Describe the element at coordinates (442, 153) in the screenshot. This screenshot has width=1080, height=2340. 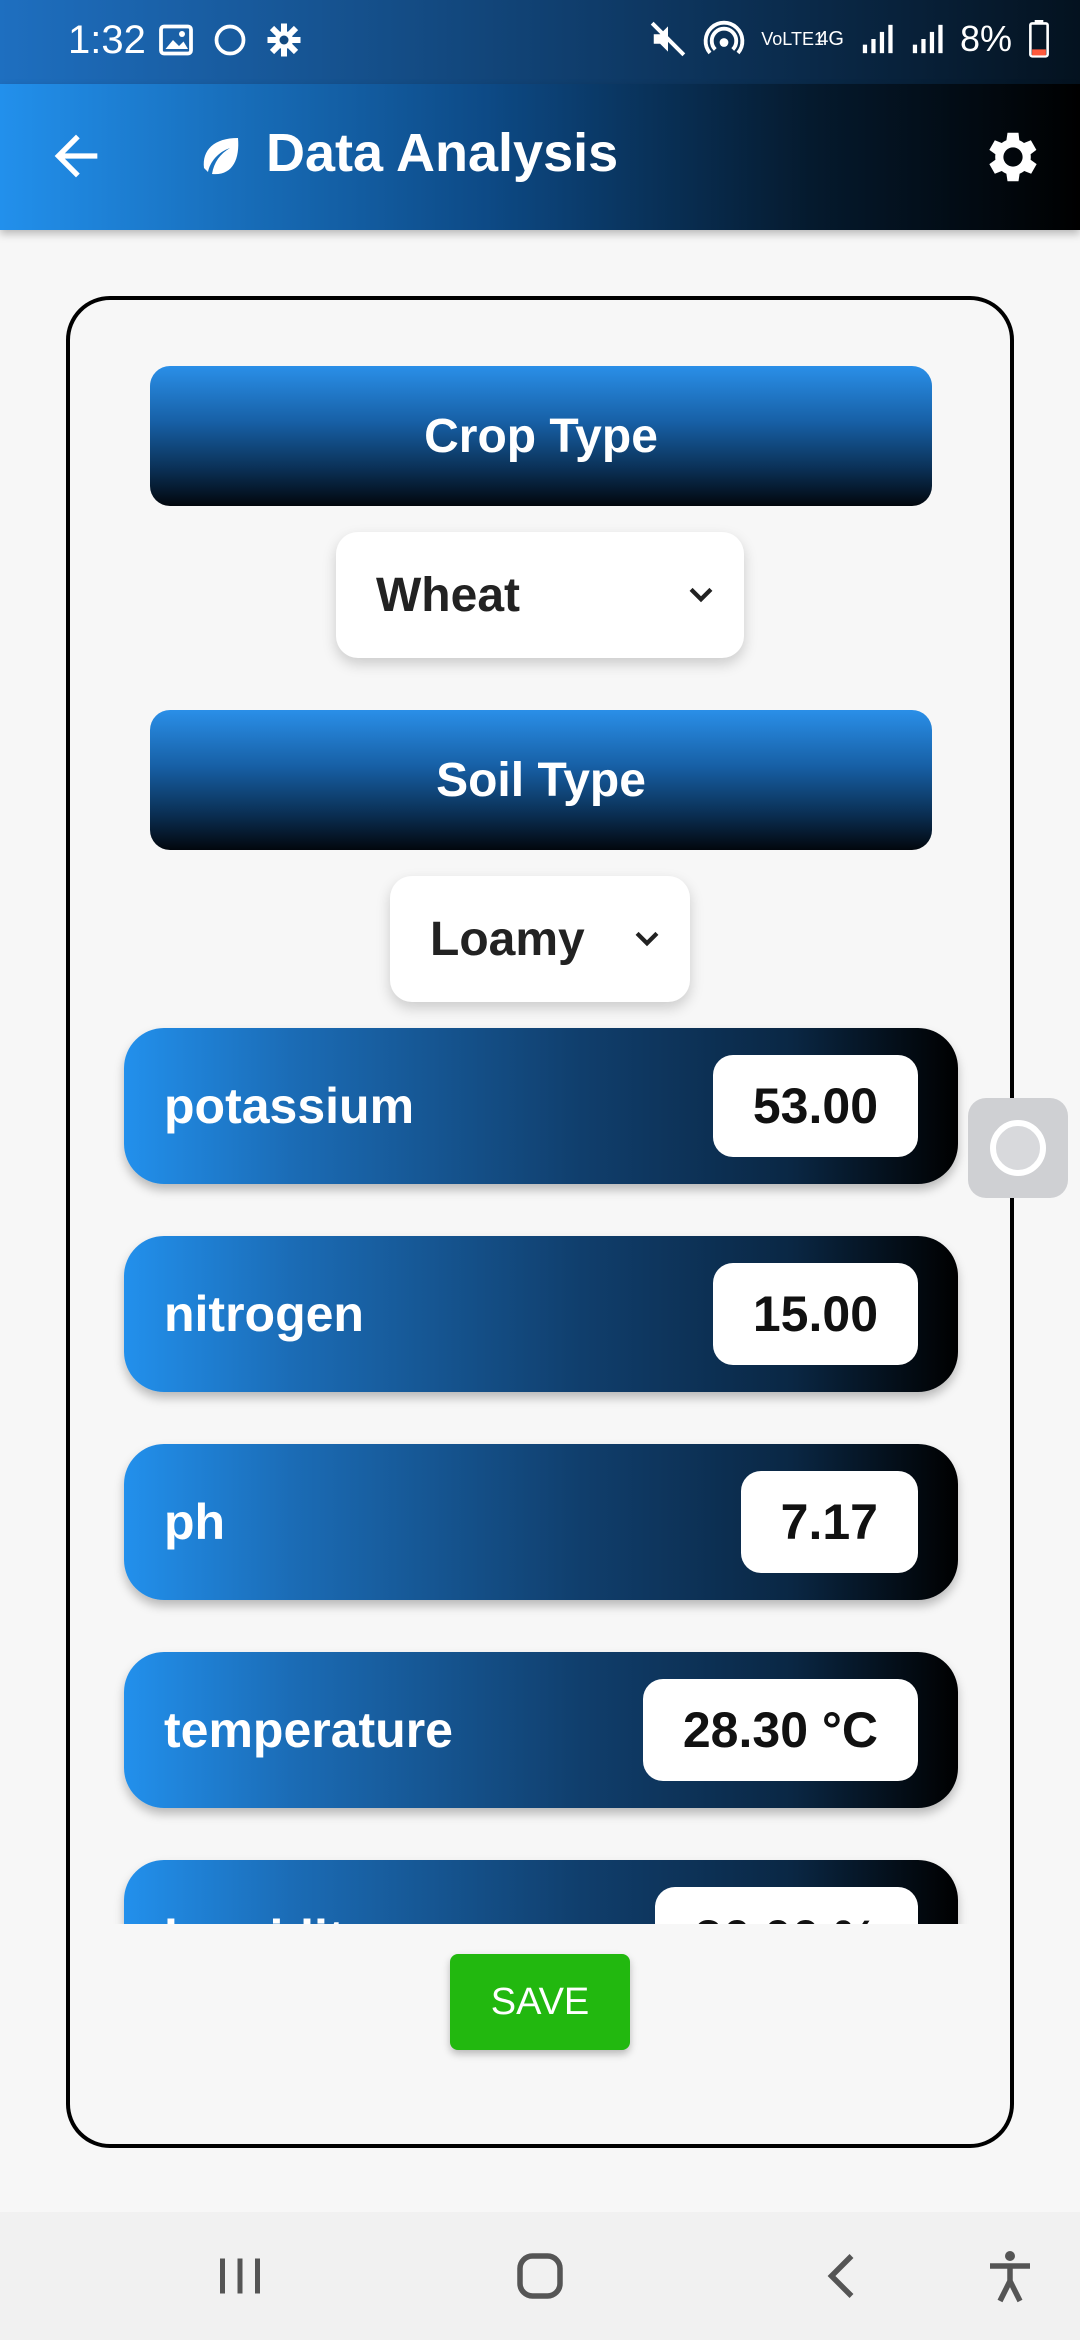
I see `page-title: Data Analysis` at that location.